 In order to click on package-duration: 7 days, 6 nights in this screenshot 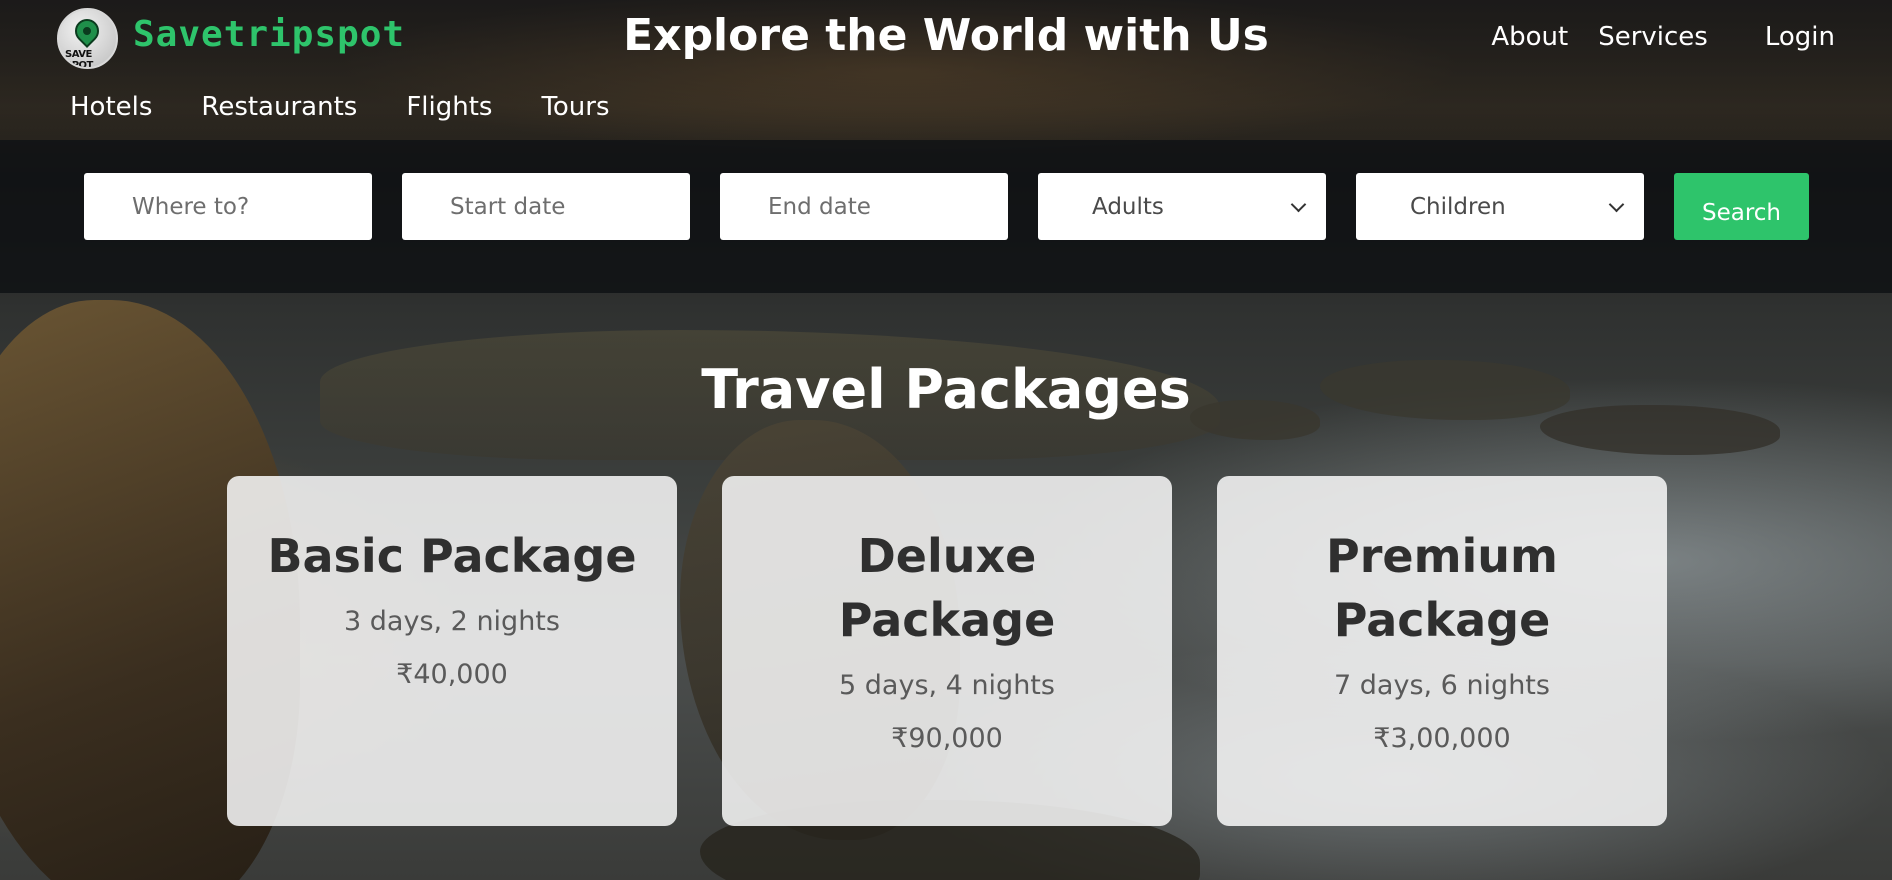, I will do `click(1442, 685)`.